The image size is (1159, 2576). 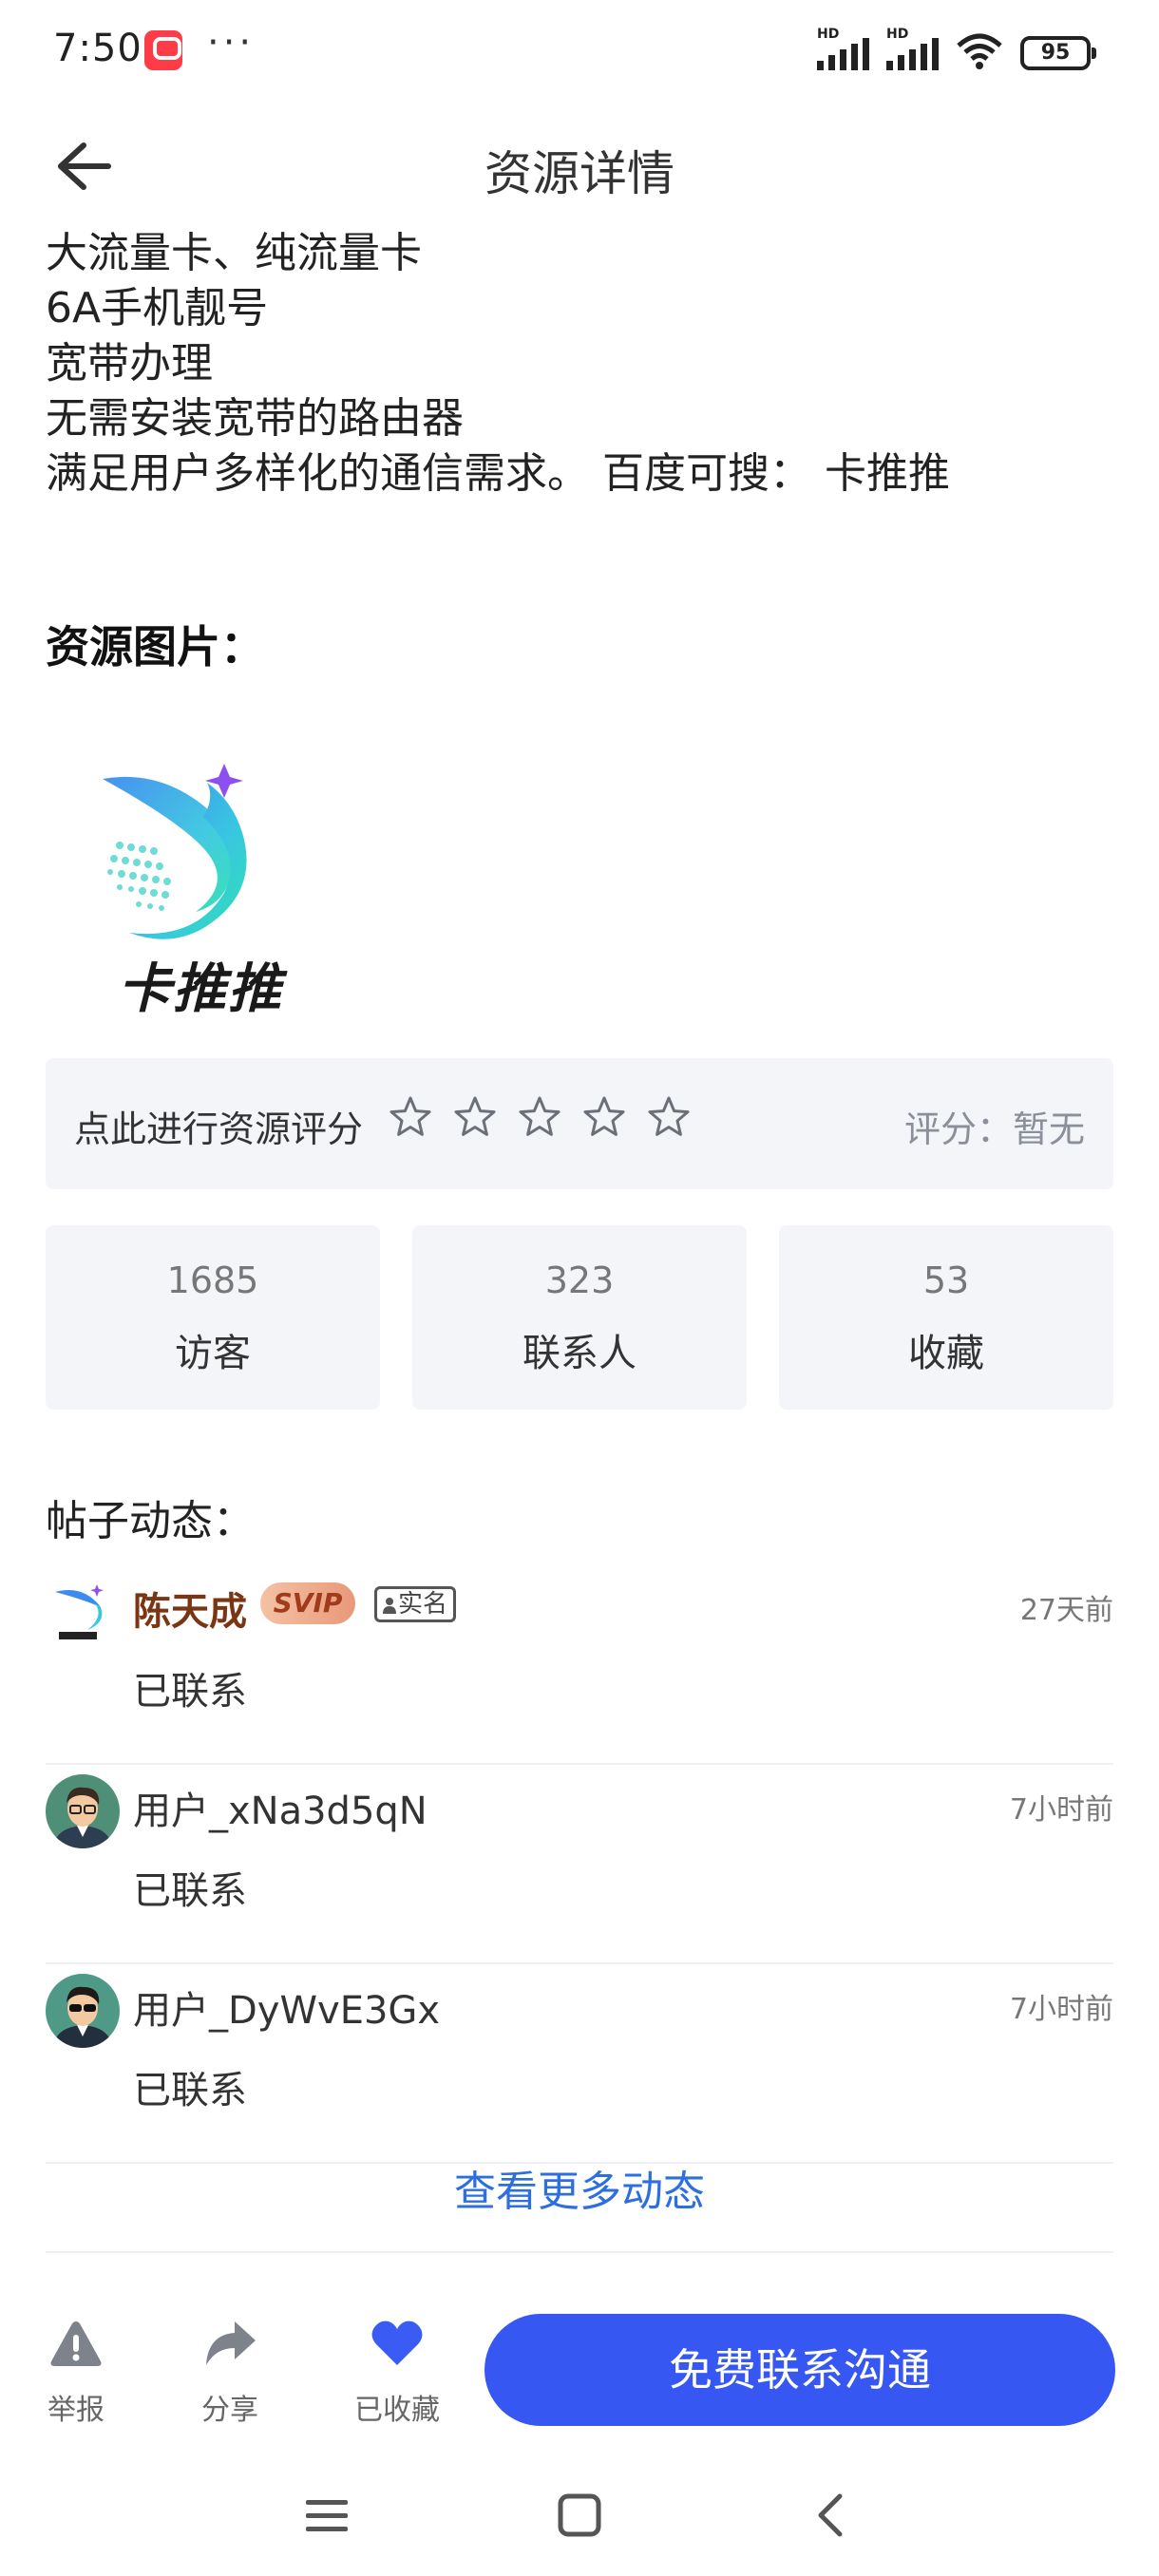 I want to click on rating-prompt: 点此进行资源评分, so click(x=219, y=1129).